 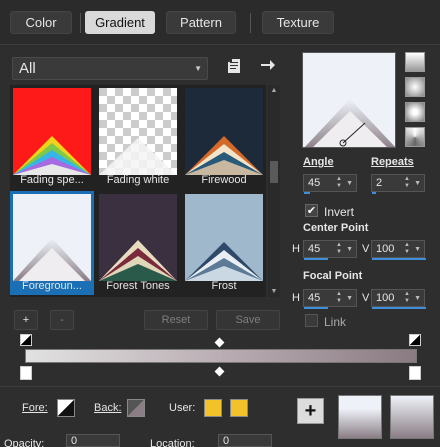 What do you see at coordinates (415, 340) in the screenshot?
I see `end-transparency-stop-icon` at bounding box center [415, 340].